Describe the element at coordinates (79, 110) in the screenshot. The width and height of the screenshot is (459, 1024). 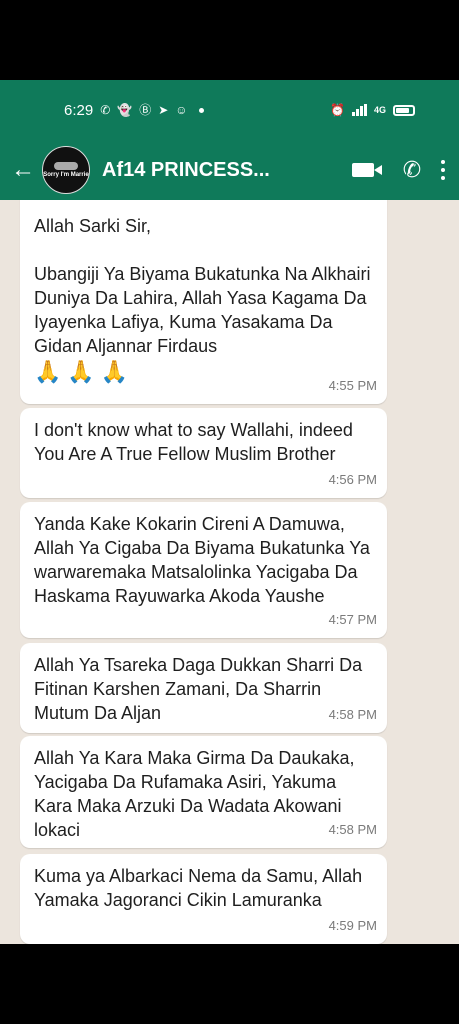
I see `status-time: 6:29` at that location.